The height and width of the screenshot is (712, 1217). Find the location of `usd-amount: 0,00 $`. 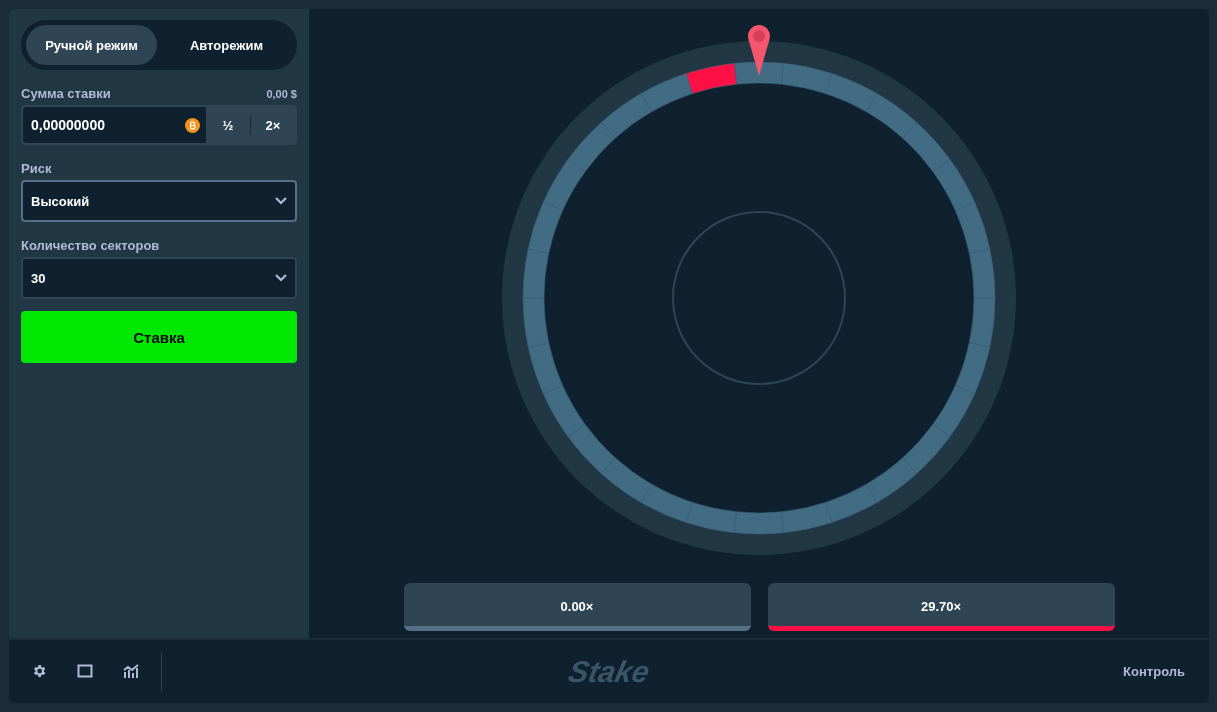

usd-amount: 0,00 $ is located at coordinates (281, 93).